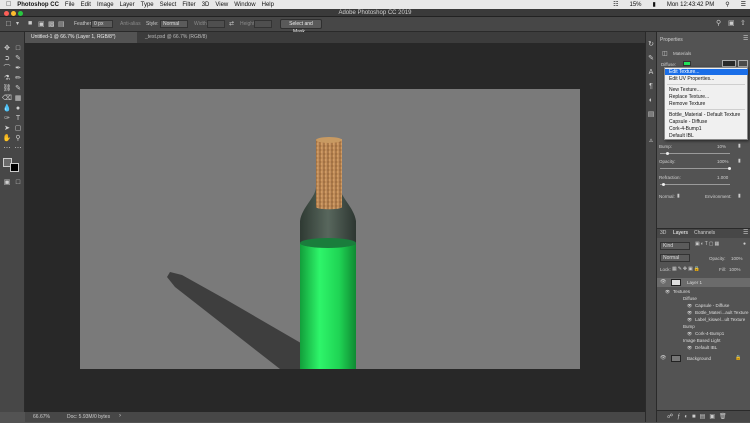 The image size is (750, 423). What do you see at coordinates (7, 78) in the screenshot?
I see `healing-brush-tool-icon: ⚗` at bounding box center [7, 78].